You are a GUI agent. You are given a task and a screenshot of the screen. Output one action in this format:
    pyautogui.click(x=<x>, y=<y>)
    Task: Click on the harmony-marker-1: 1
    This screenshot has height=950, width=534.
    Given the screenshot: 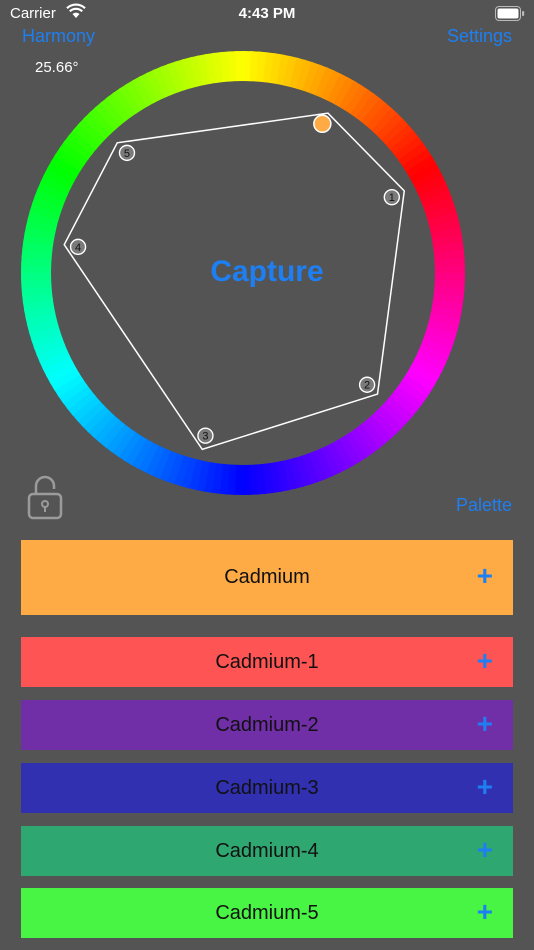 What is the action you would take?
    pyautogui.click(x=391, y=197)
    